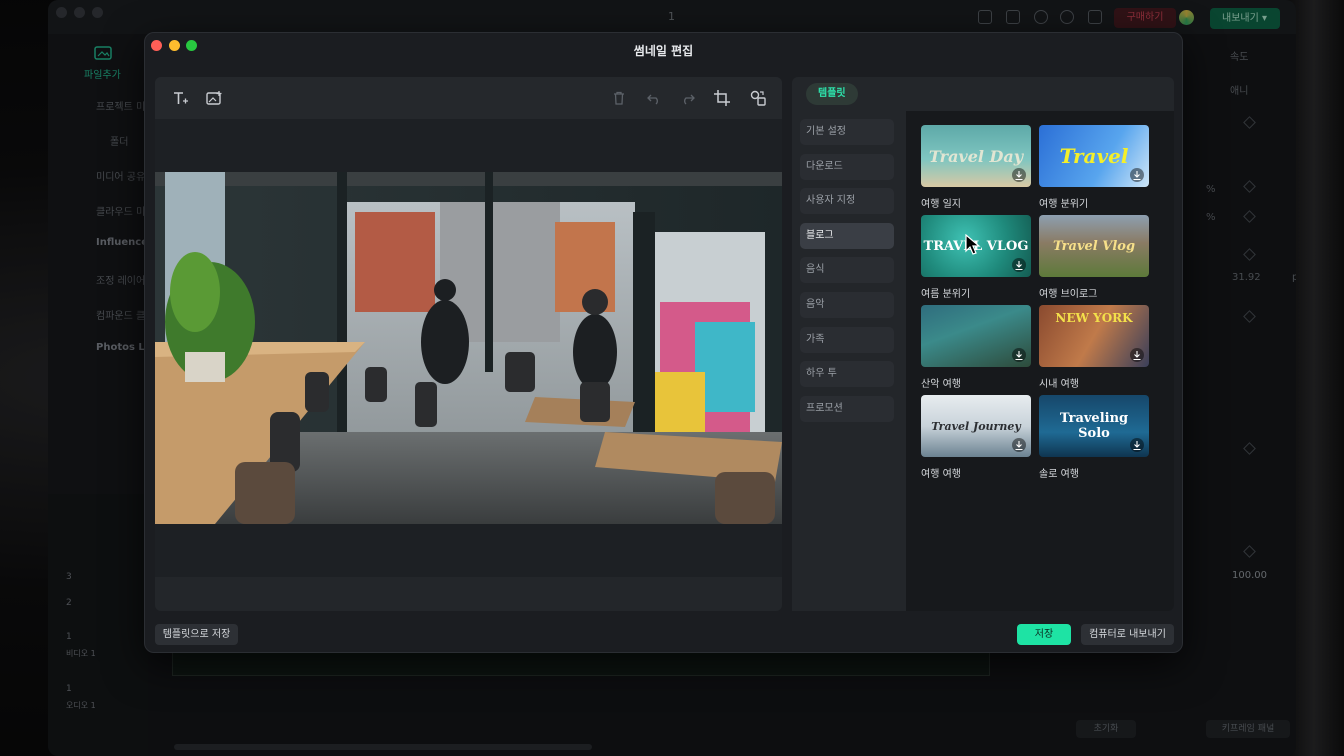  I want to click on category-family: 가족, so click(847, 340).